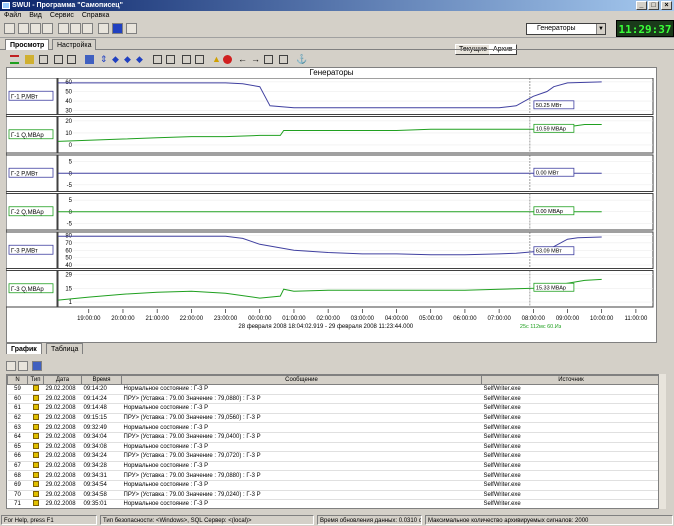 Image resolution: width=674 pixels, height=526 pixels. What do you see at coordinates (87, 28) in the screenshot?
I see `preview-icon` at bounding box center [87, 28].